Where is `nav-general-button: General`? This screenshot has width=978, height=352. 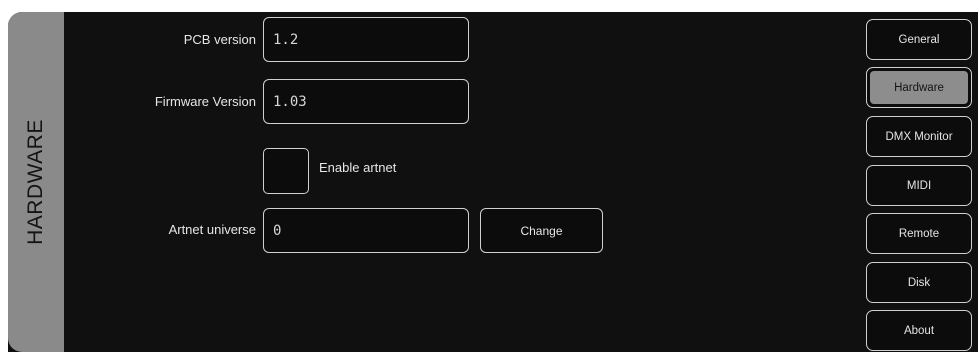 nav-general-button: General is located at coordinates (919, 39).